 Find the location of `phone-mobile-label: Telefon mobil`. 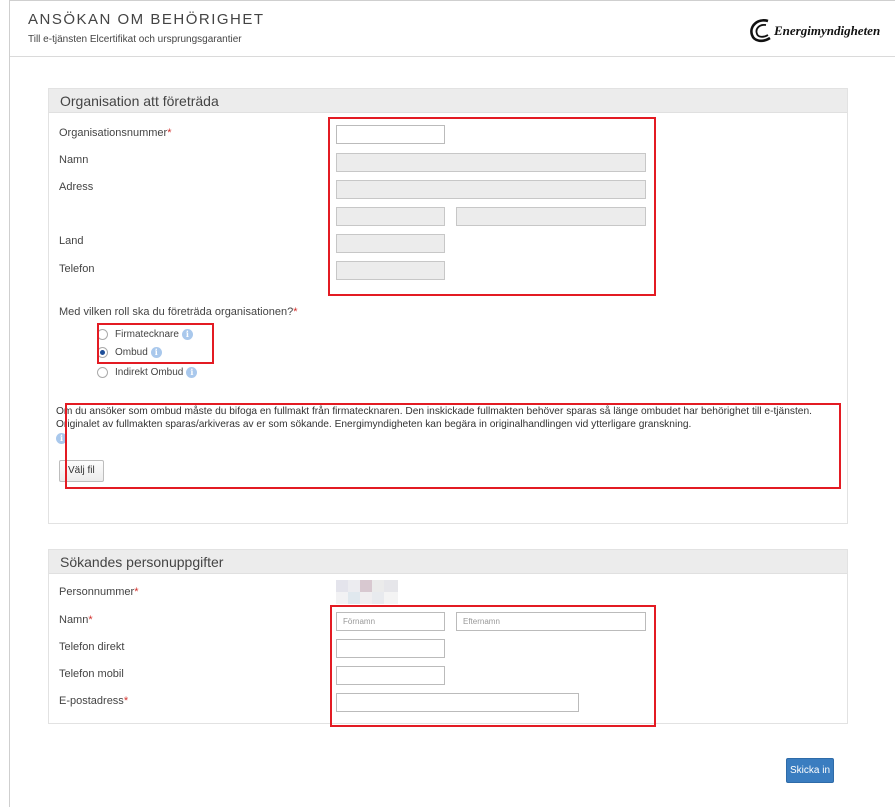

phone-mobile-label: Telefon mobil is located at coordinates (91, 674).